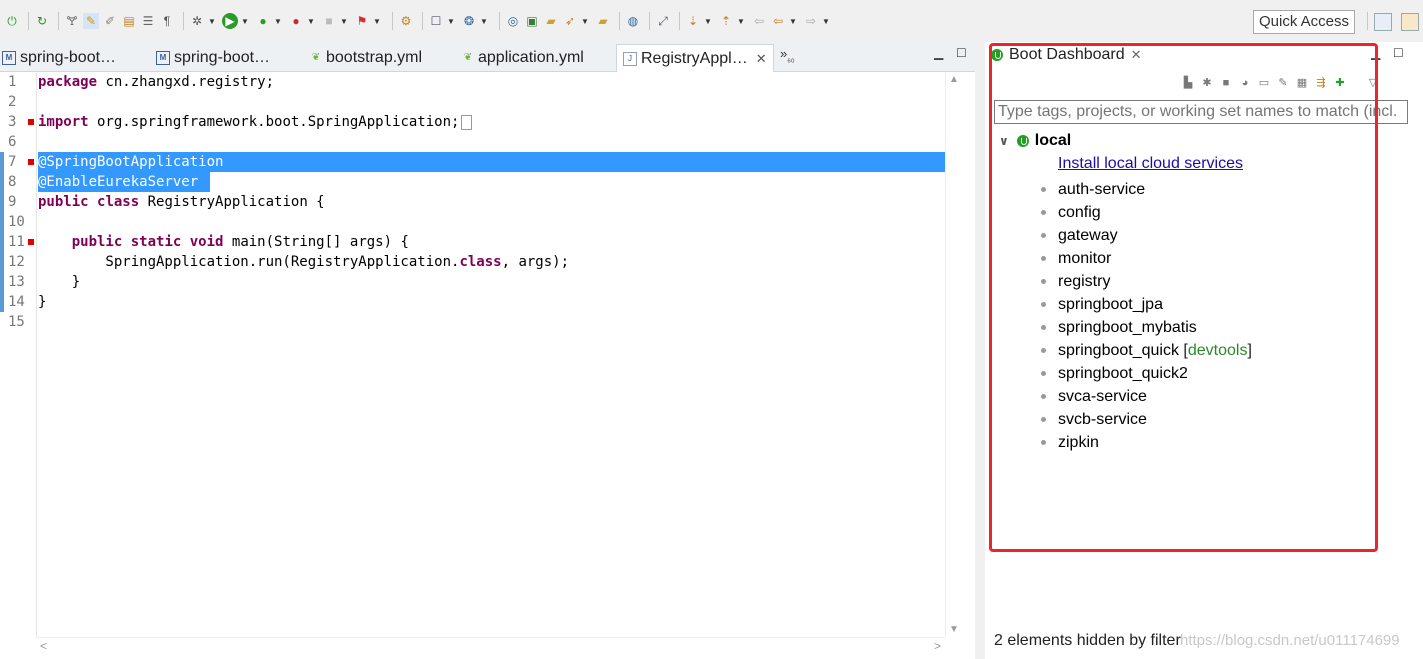 This screenshot has height=659, width=1423. Describe the element at coordinates (1119, 327) in the screenshot. I see `list-item: springboot_mybatis` at that location.